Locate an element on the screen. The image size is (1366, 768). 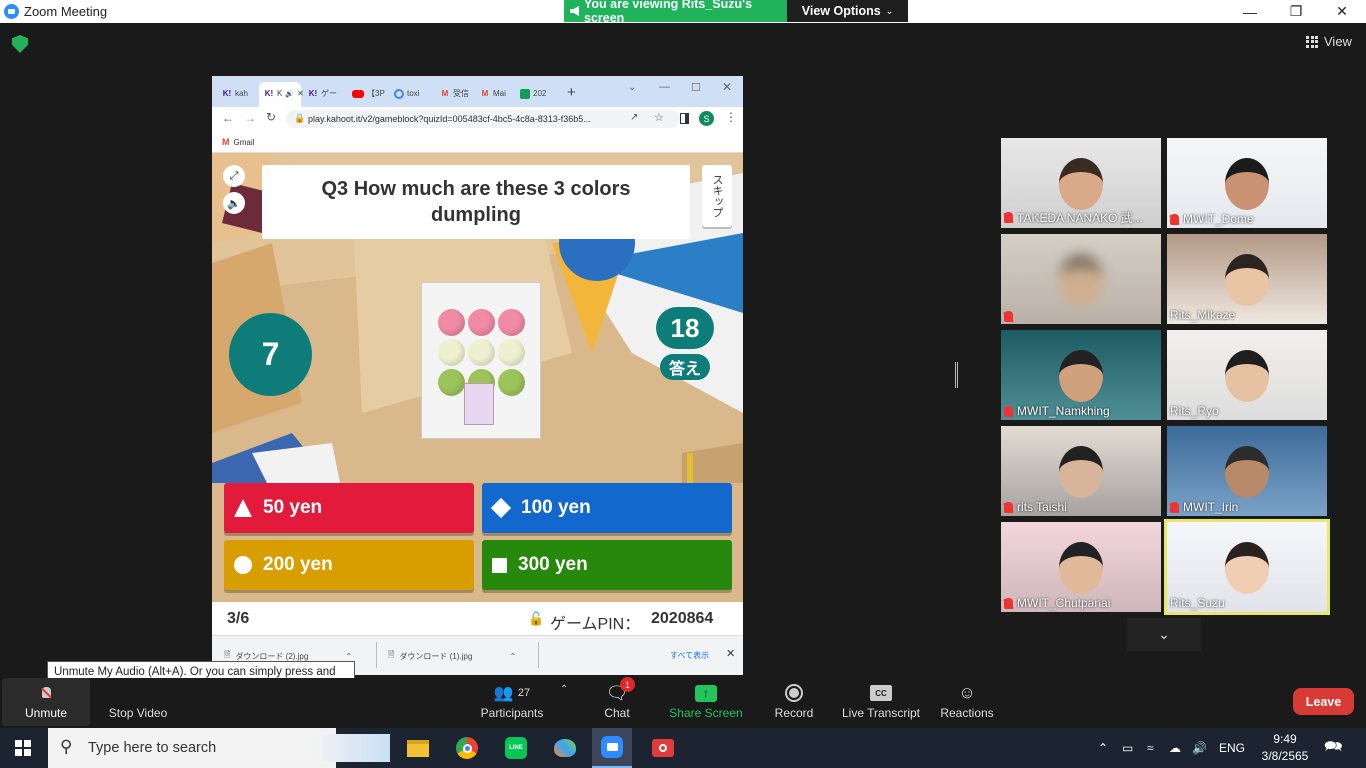
browser-tab-5: toxi is located at coordinates (406, 93).